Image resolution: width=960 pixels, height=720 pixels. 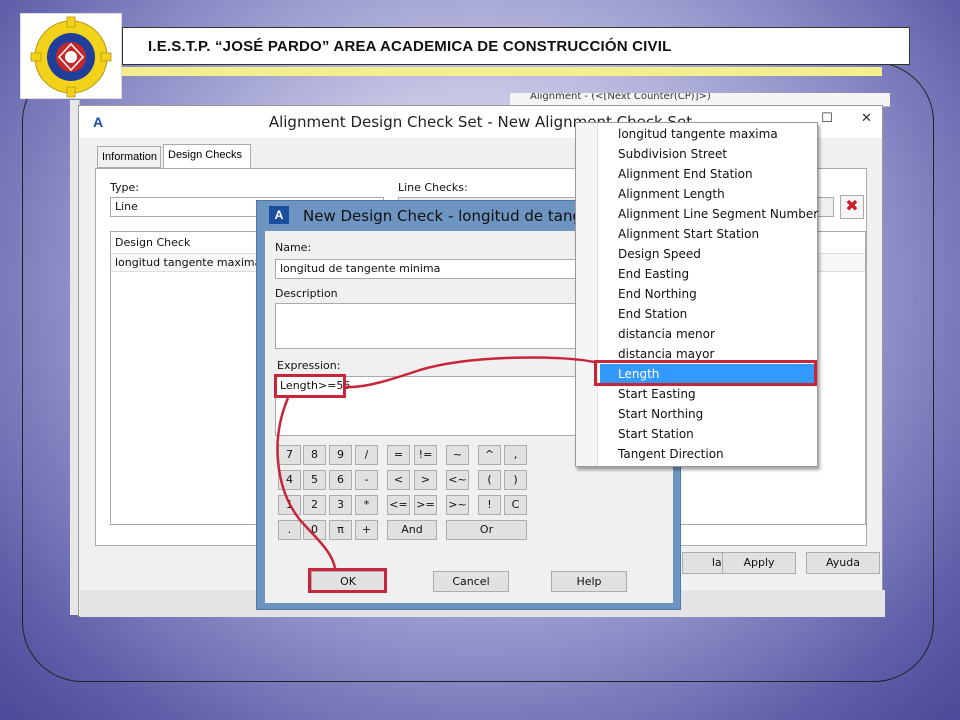 What do you see at coordinates (587, 294) in the screenshot?
I see `dropdown-gutter` at bounding box center [587, 294].